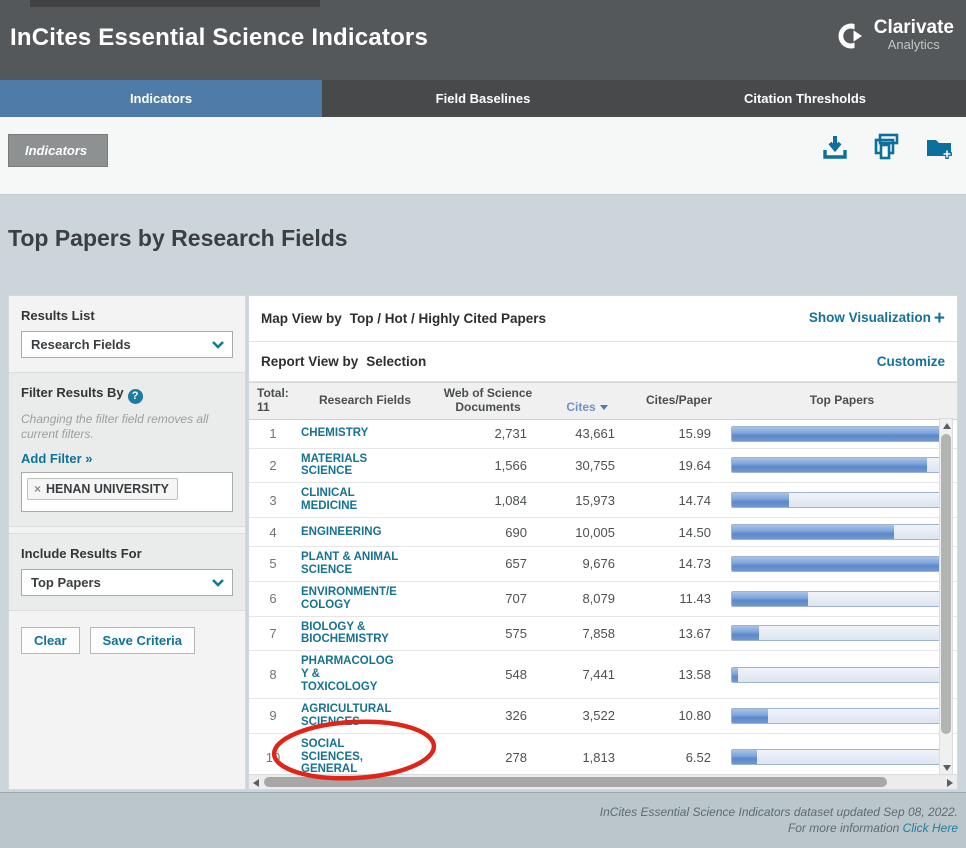 The height and width of the screenshot is (848, 966). I want to click on scroll-left-icon, so click(256, 783).